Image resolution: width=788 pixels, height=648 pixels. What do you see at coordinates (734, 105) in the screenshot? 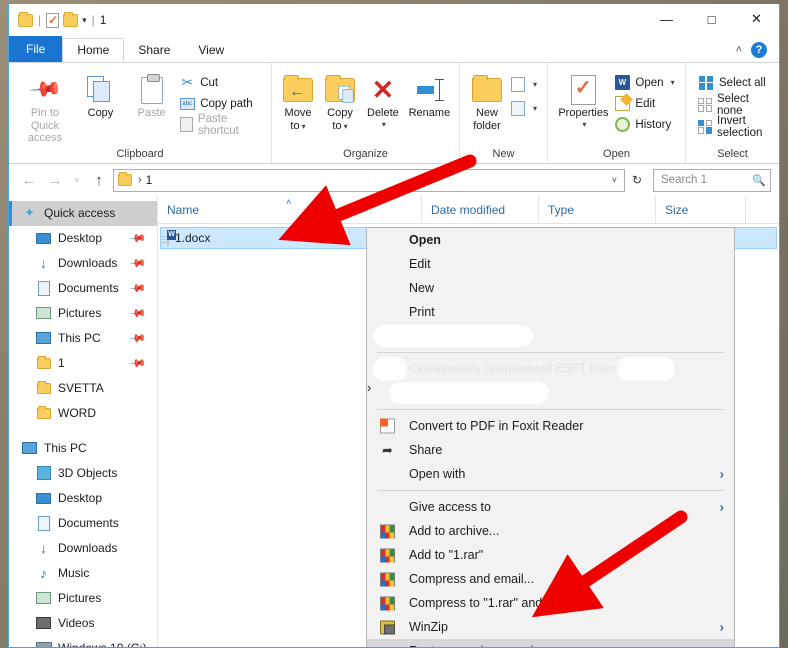
I see `select-none-button: Select none` at bounding box center [734, 105].